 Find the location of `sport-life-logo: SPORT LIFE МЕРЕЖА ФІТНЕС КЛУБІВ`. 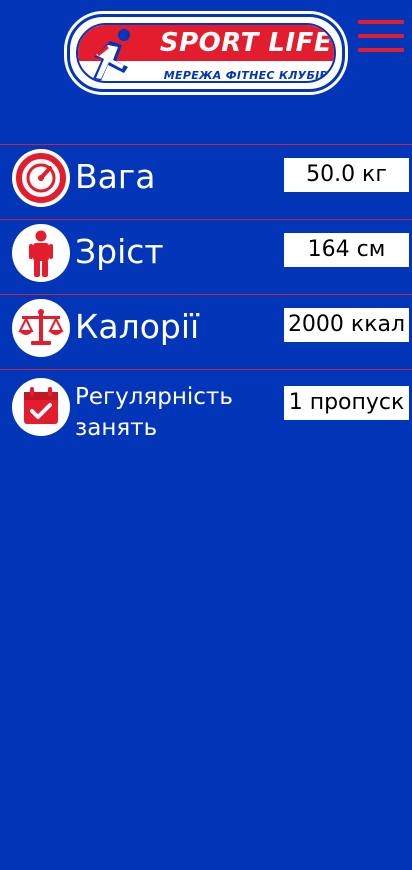

sport-life-logo: SPORT LIFE МЕРЕЖА ФІТНЕС КЛУБІВ is located at coordinates (206, 53).